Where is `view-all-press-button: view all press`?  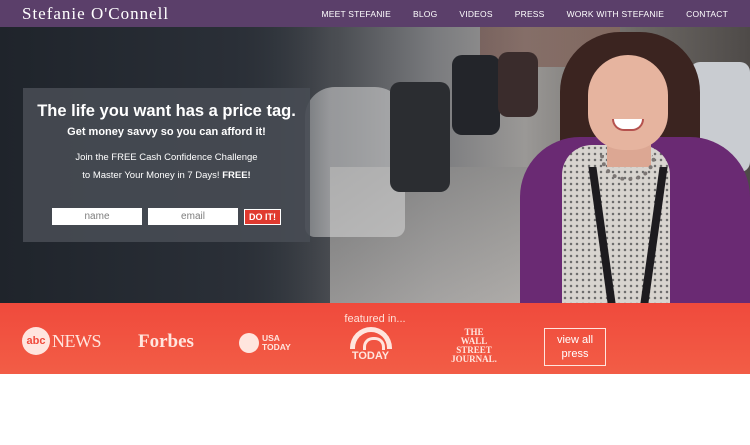
view-all-press-button: view all press is located at coordinates (575, 347).